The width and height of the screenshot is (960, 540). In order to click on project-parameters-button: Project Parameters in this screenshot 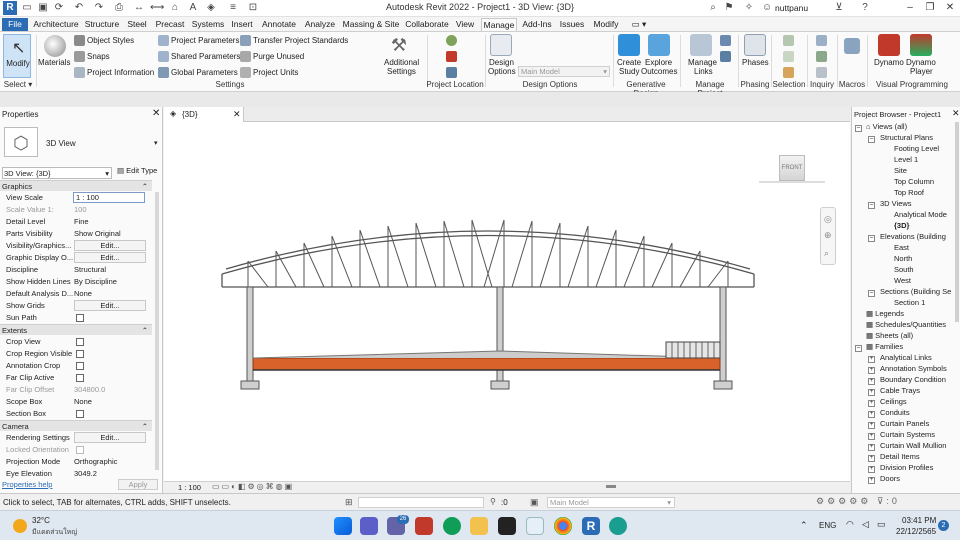, I will do `click(205, 40)`.